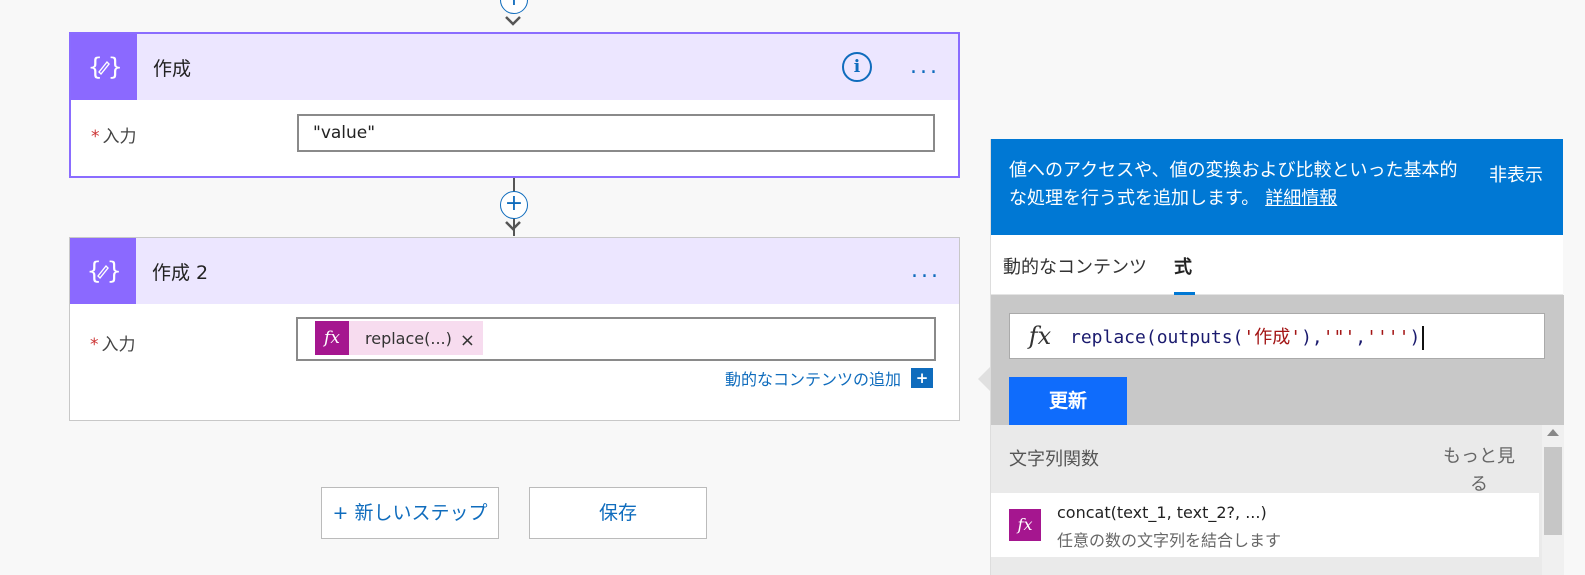 The height and width of the screenshot is (575, 1585). Describe the element at coordinates (1553, 432) in the screenshot. I see `scroll-up-icon` at that location.